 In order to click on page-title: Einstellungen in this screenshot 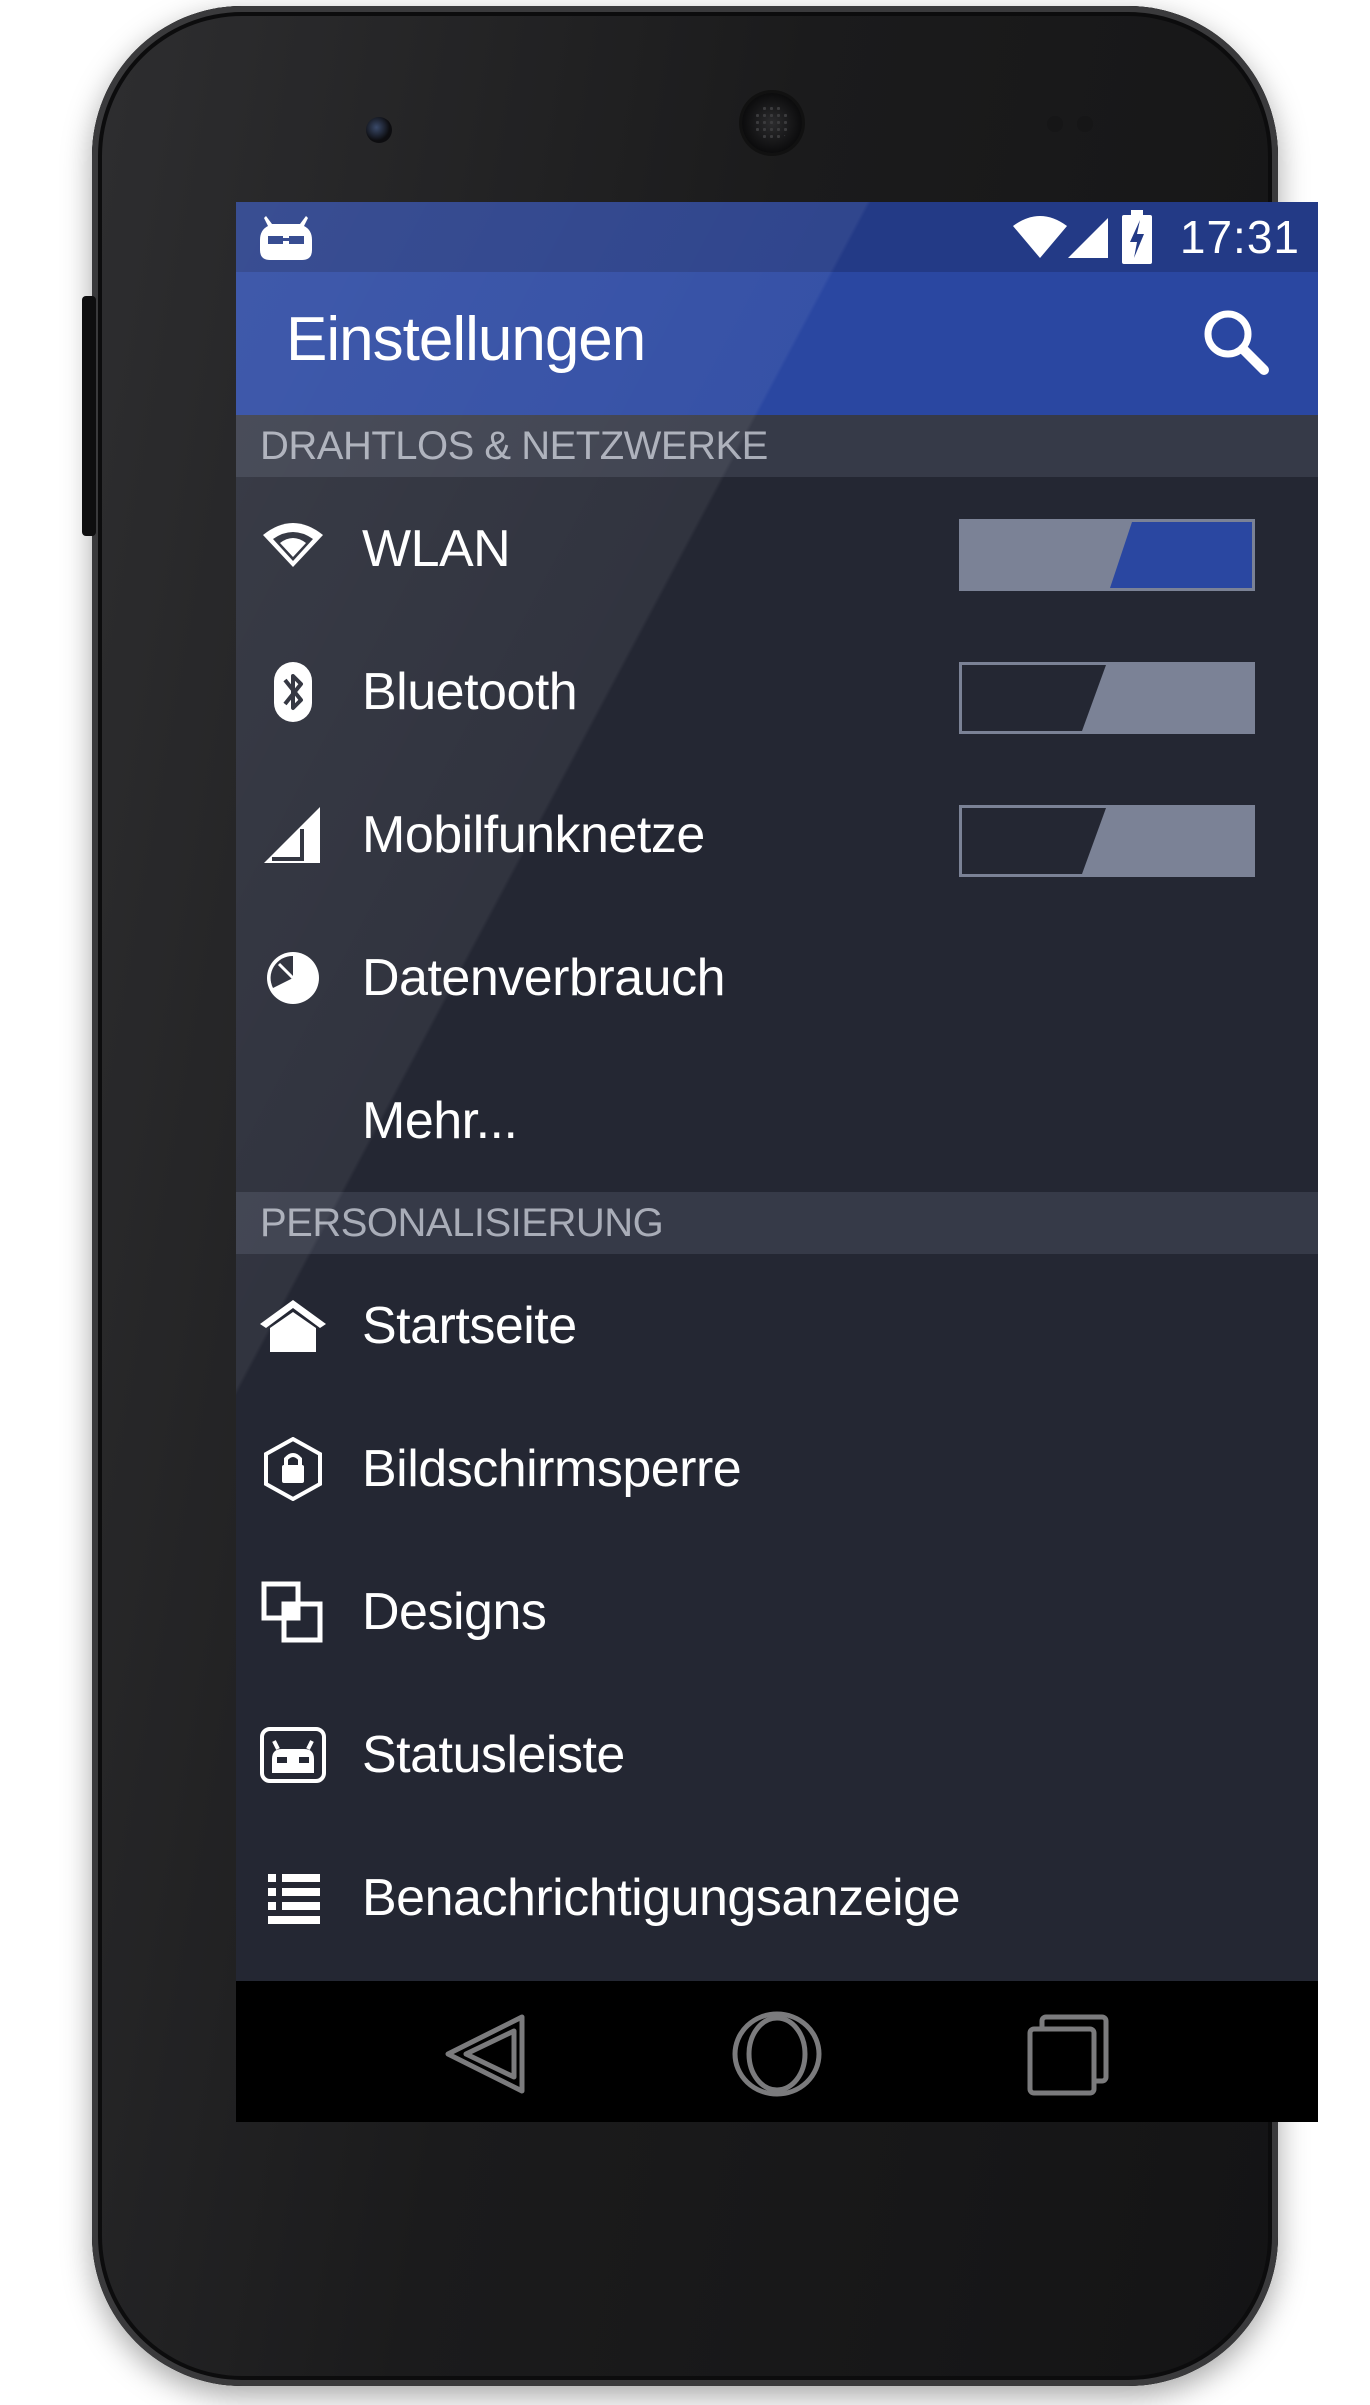, I will do `click(466, 339)`.